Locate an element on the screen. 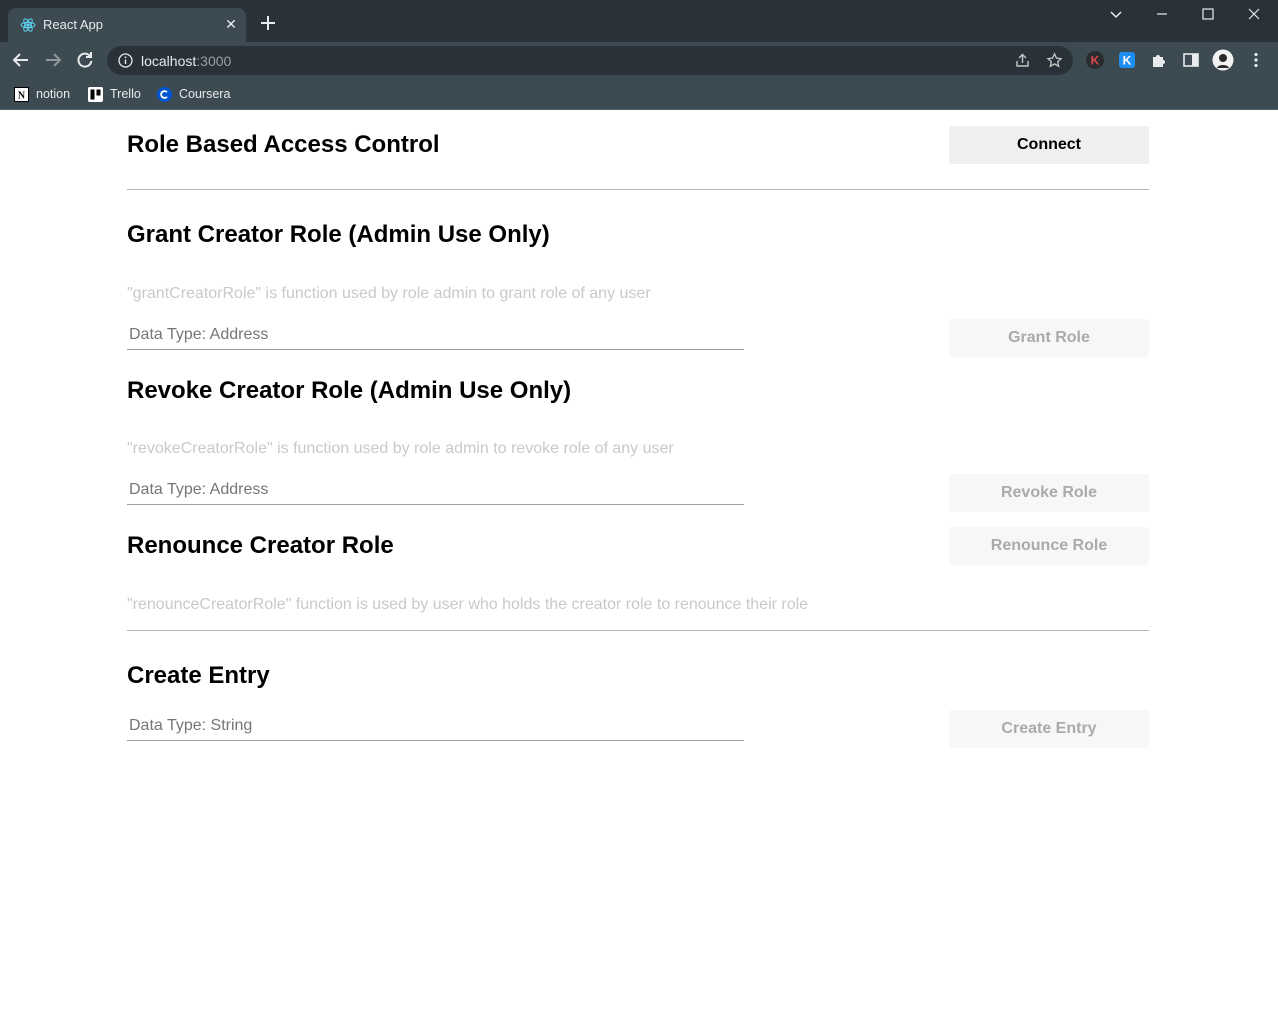 The width and height of the screenshot is (1278, 1030). bookmarks-bar: N notion Trello Coursera is located at coordinates (639, 94).